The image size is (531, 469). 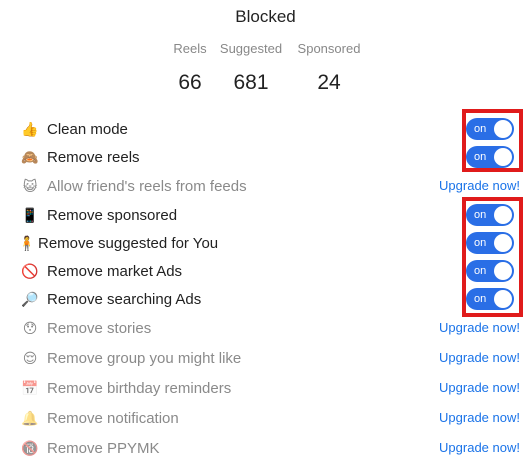 What do you see at coordinates (270, 388) in the screenshot?
I see `setting-row-remove-birthday: 📅 Remove birthday reminders Upgrade now!` at bounding box center [270, 388].